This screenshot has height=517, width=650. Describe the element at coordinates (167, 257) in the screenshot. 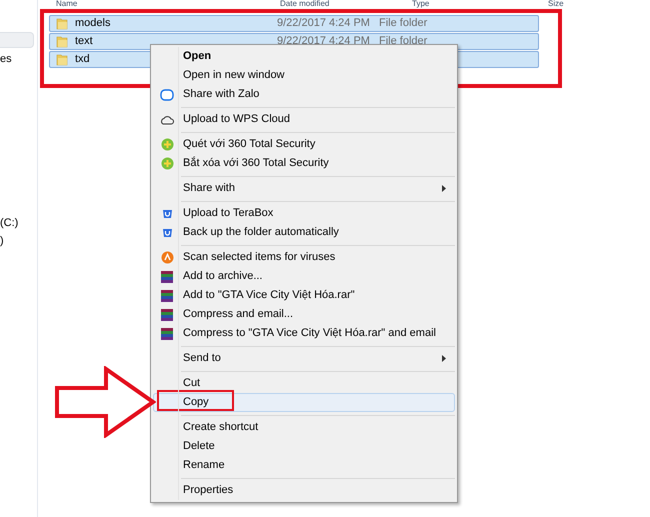

I see `caret-circle-icon` at that location.